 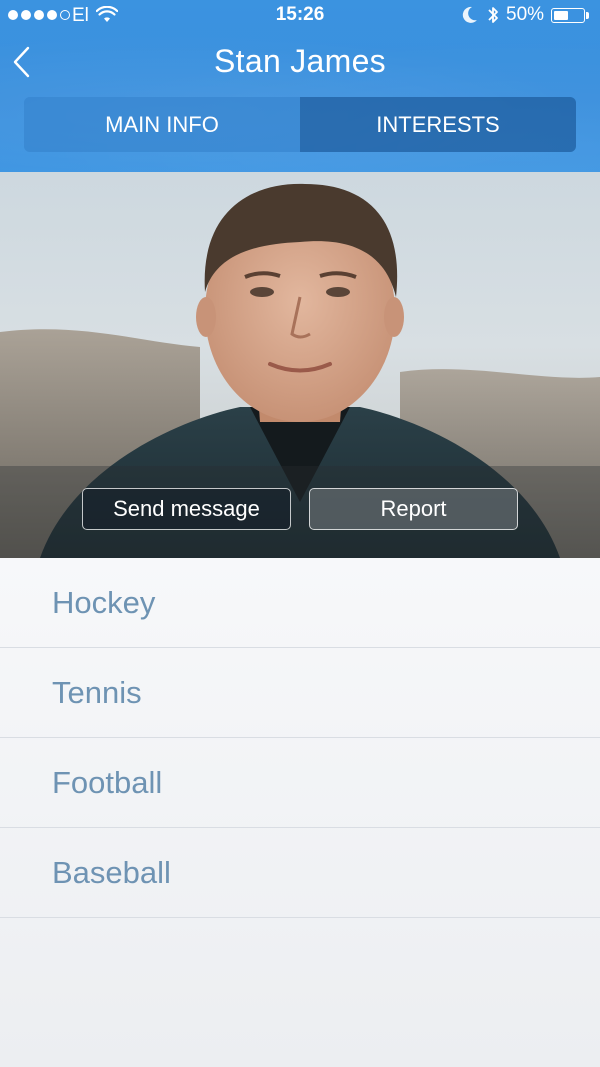 I want to click on bluetooth-icon, so click(x=493, y=18).